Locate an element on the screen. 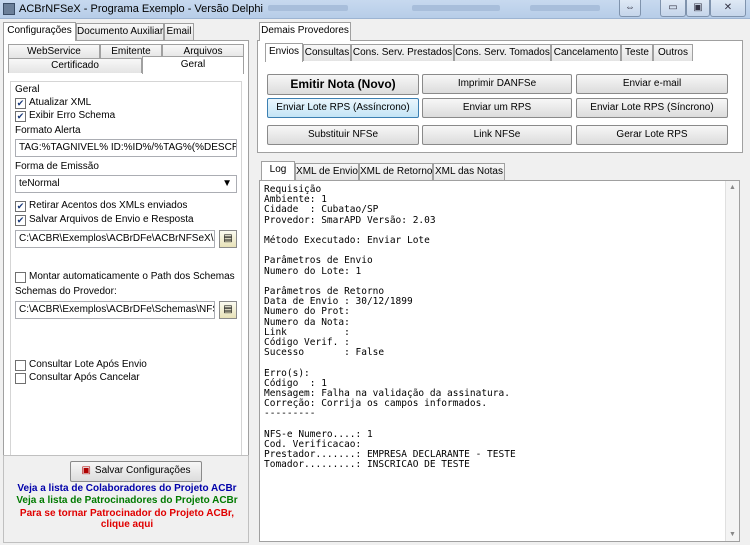 The width and height of the screenshot is (750, 545). scroll-down-icon: ▼ is located at coordinates (732, 534).